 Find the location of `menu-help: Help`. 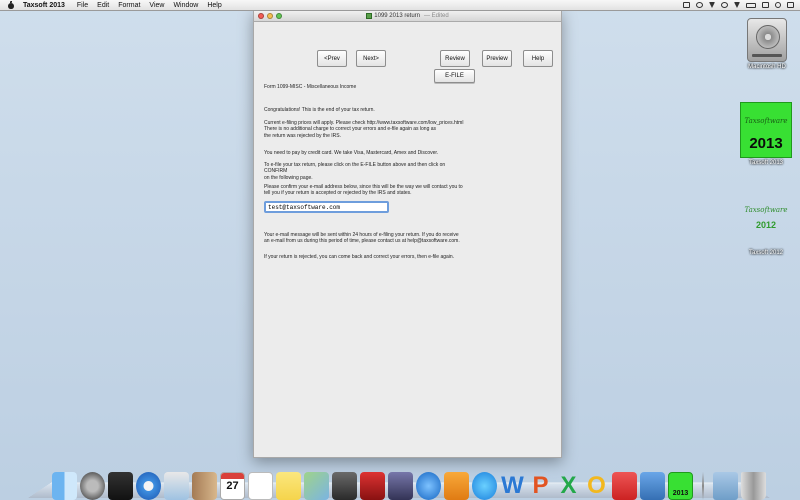

menu-help: Help is located at coordinates (214, 5).